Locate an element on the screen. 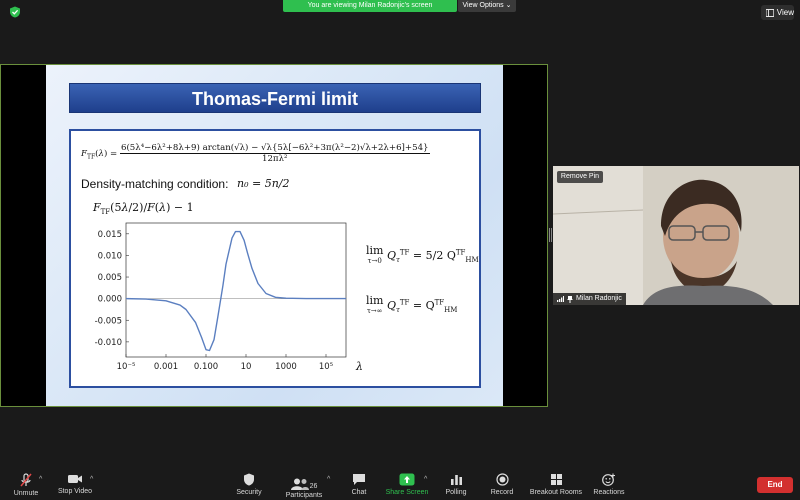 The width and height of the screenshot is (800, 500). remove-pin-button: Remove Pin is located at coordinates (580, 177).